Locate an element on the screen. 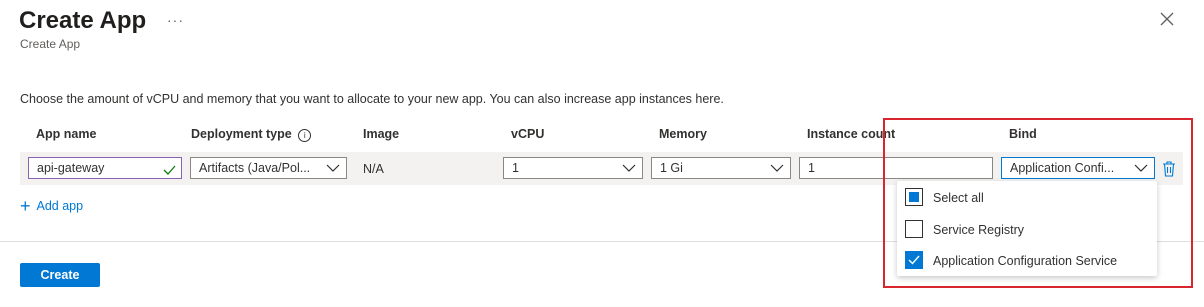 The image size is (1204, 307). add-app-button: + Add app is located at coordinates (51, 206).